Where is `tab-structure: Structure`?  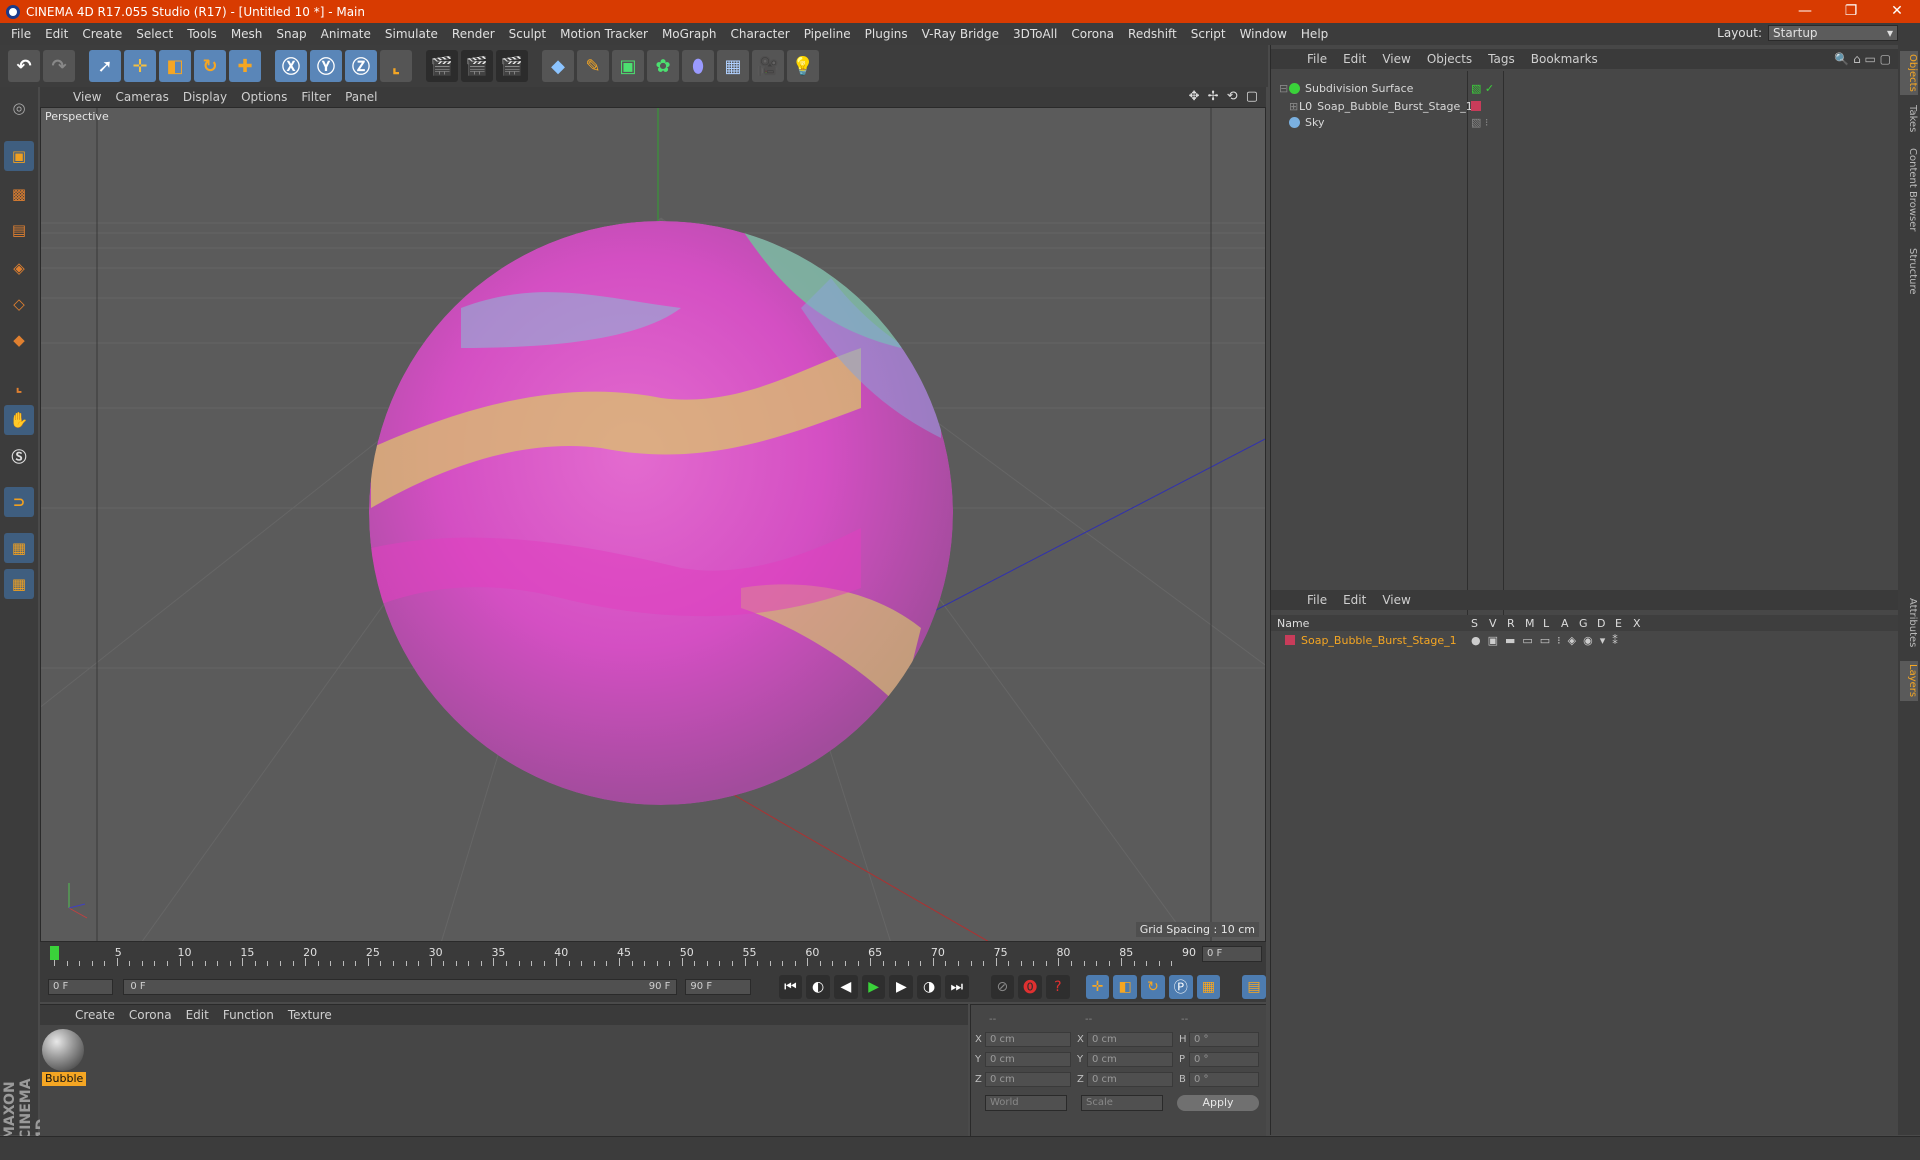
tab-structure: Structure is located at coordinates (1909, 271).